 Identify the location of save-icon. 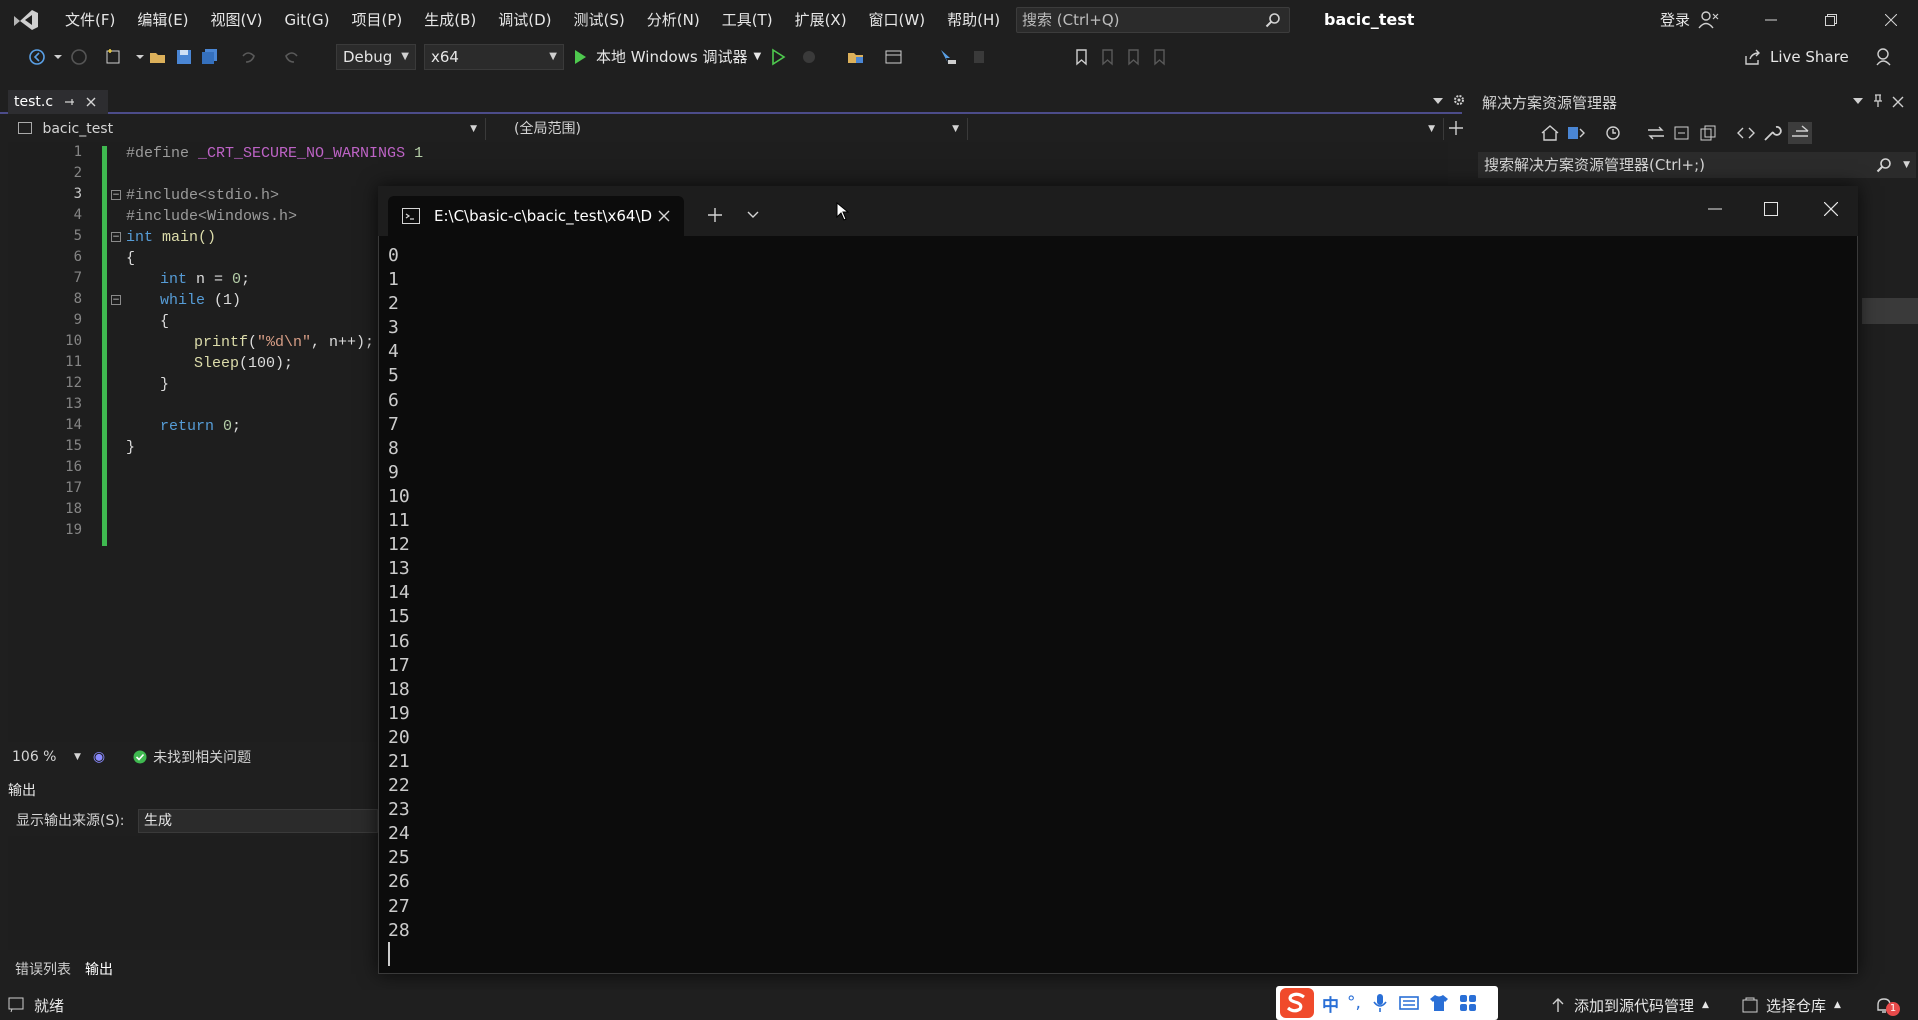
(184, 57).